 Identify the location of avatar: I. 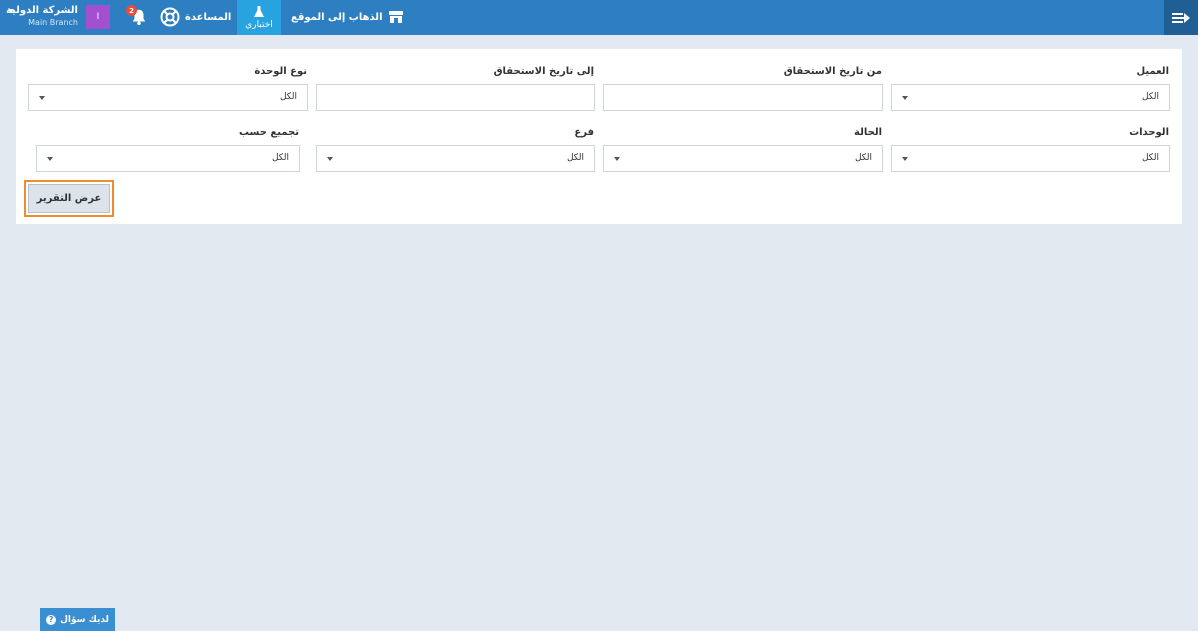
(98, 17).